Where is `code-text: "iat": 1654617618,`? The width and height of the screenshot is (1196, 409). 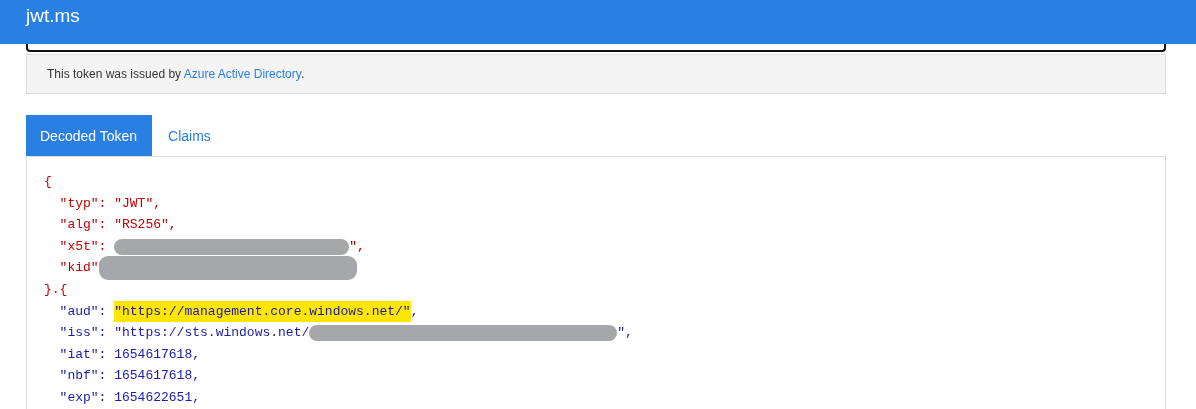
code-text: "iat": 1654617618, is located at coordinates (129, 354).